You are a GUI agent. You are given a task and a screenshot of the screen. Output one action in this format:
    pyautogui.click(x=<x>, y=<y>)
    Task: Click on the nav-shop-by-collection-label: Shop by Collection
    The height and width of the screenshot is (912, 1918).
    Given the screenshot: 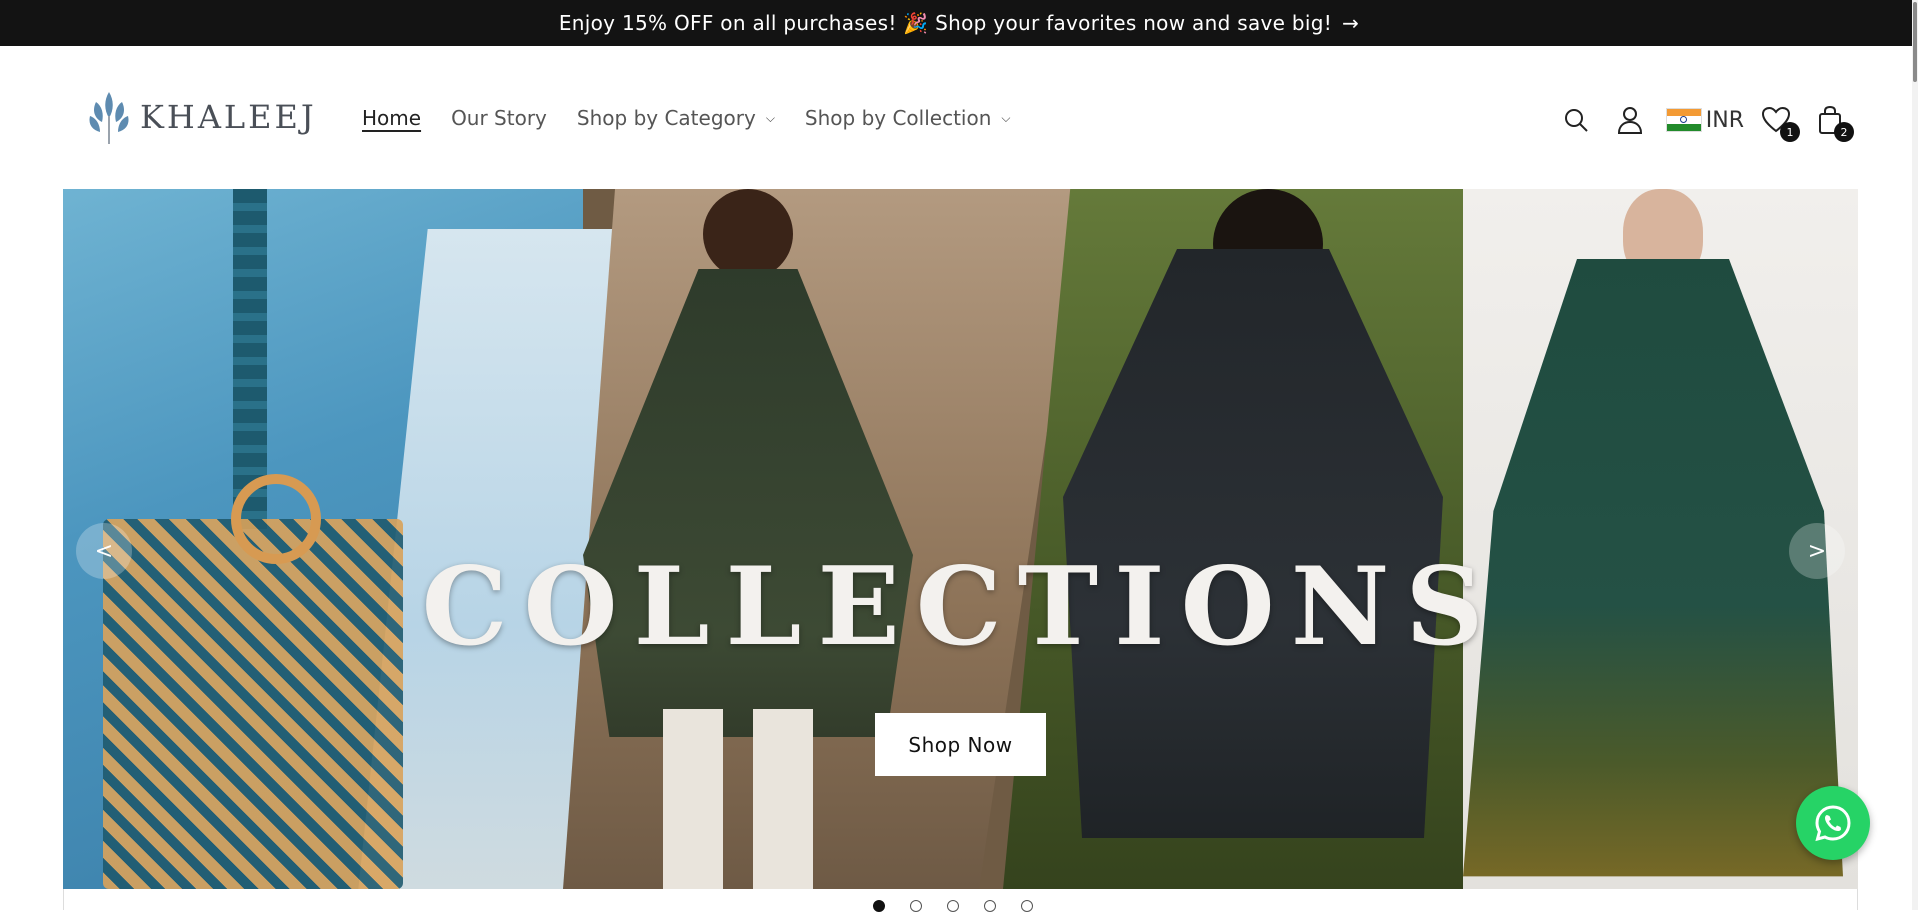 What is the action you would take?
    pyautogui.click(x=898, y=118)
    